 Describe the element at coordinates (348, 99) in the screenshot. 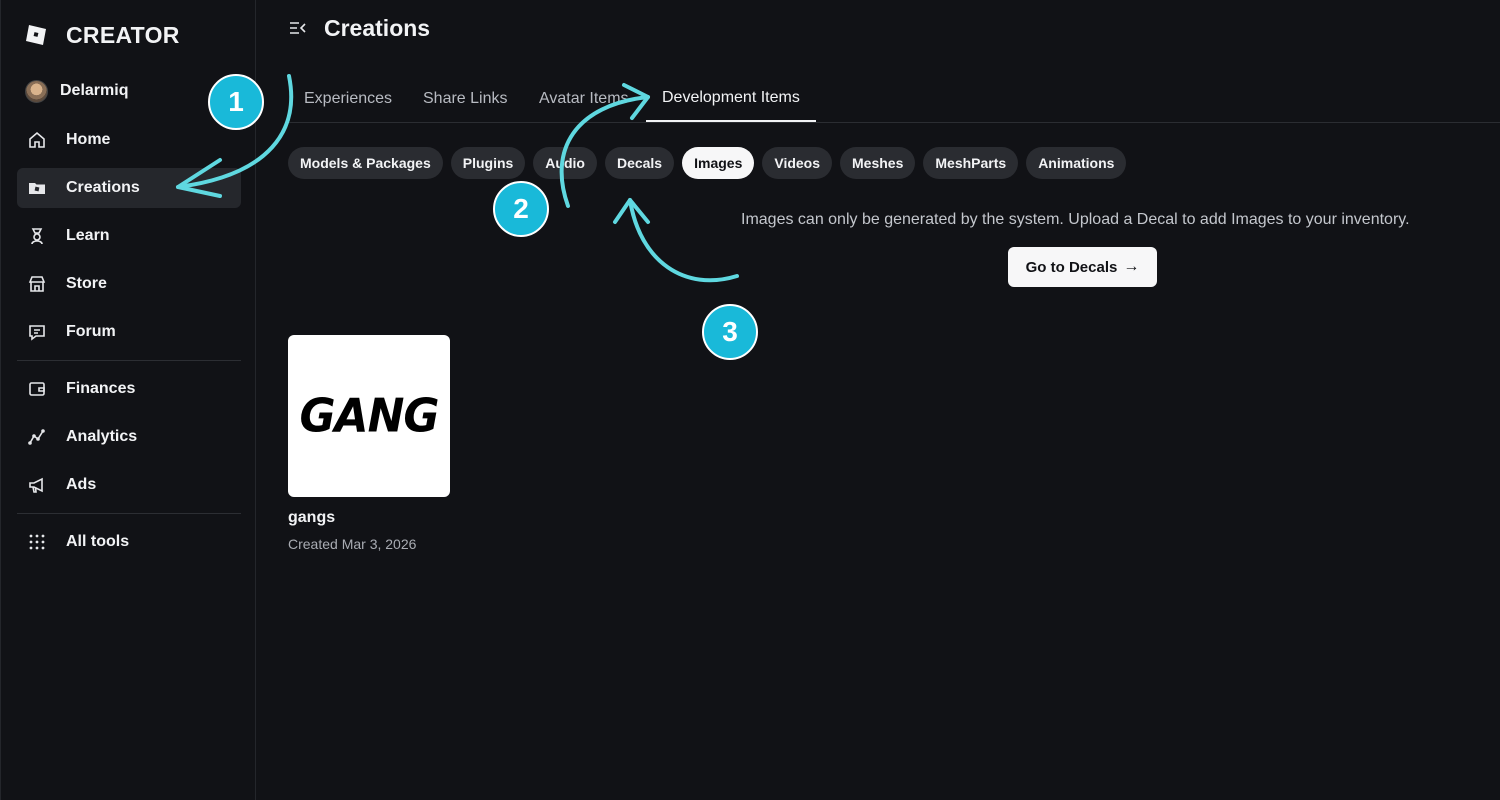

I see `tab-experiences: Experiences` at that location.